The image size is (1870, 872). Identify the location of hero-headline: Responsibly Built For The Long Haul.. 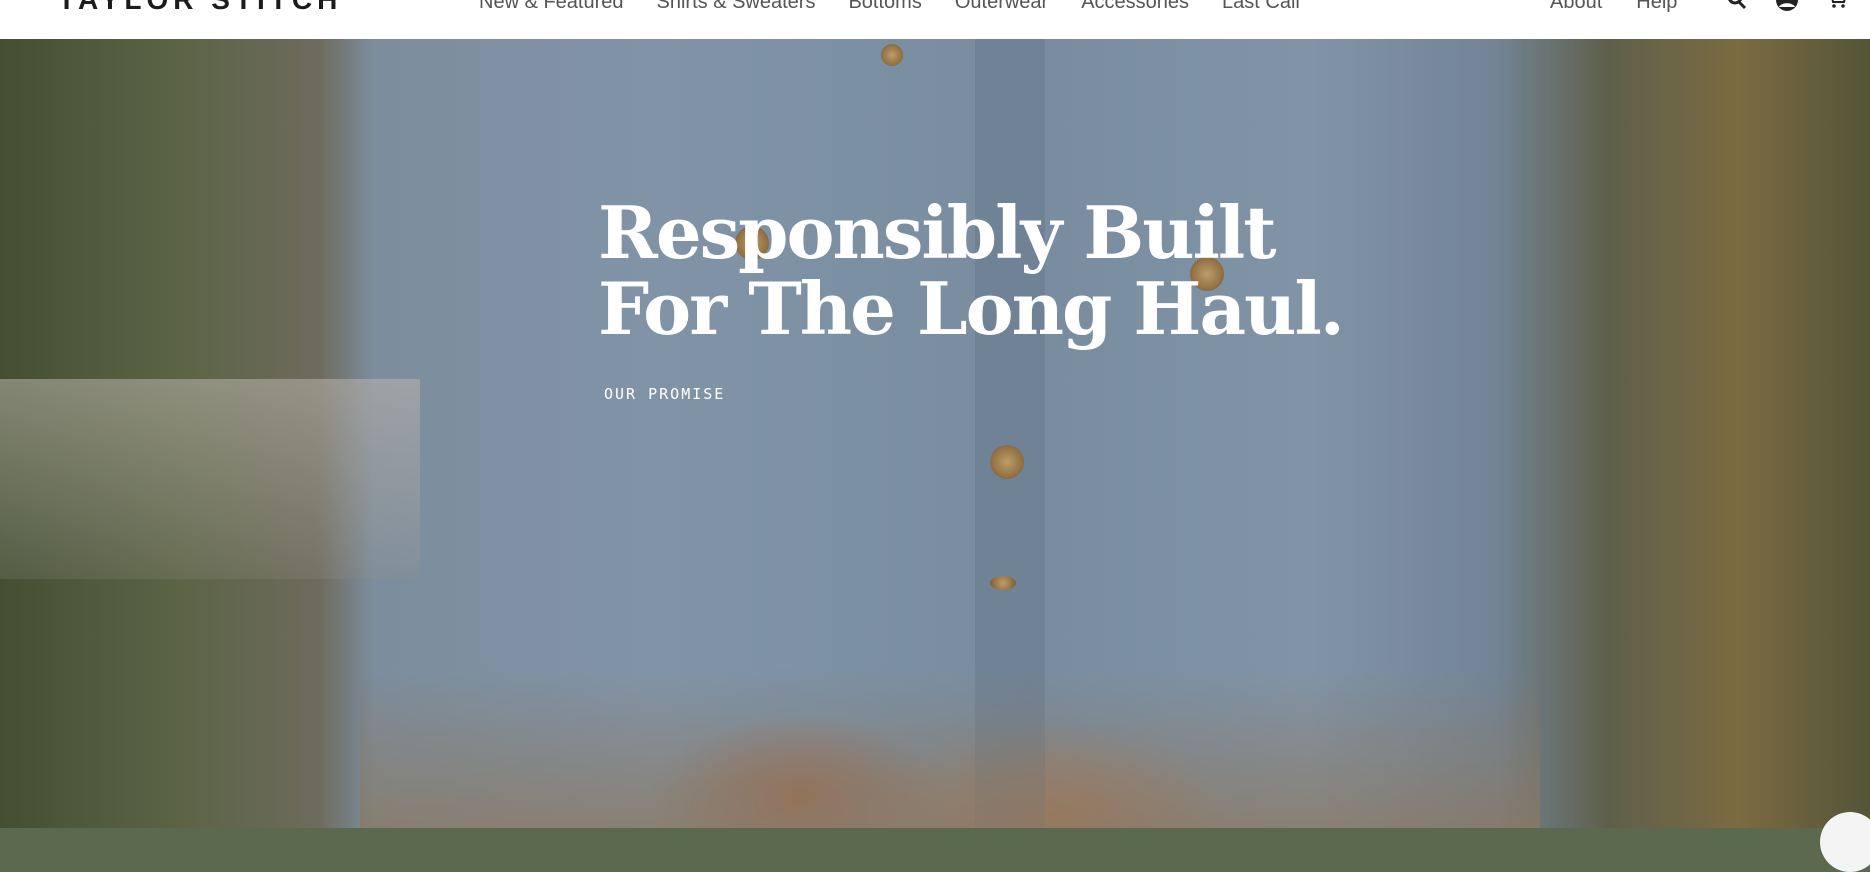
(971, 271).